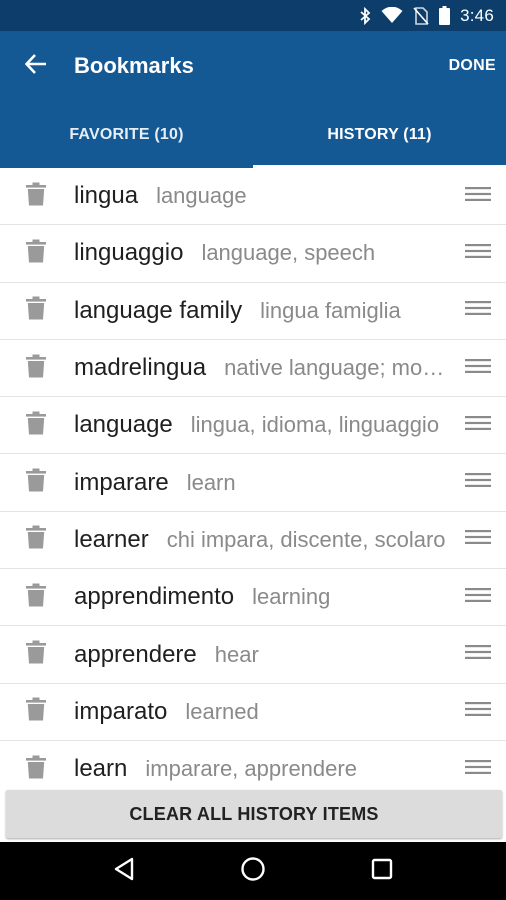 This screenshot has height=900, width=506. Describe the element at coordinates (201, 196) in the screenshot. I see `entry-meaning: language` at that location.